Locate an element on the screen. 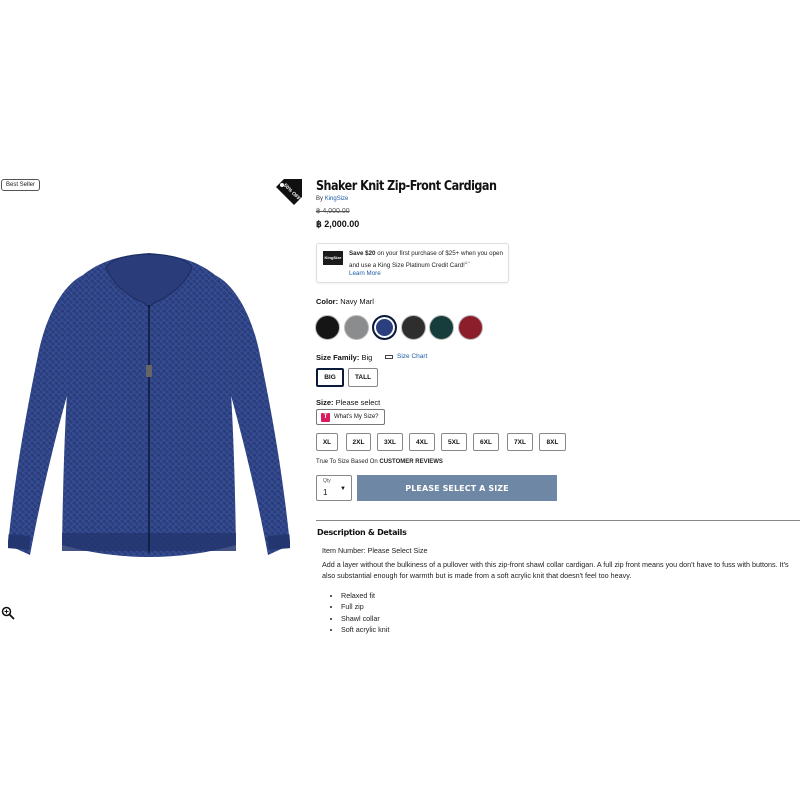 This screenshot has height=800, width=800. chevron-down-icon: ▼ is located at coordinates (343, 489).